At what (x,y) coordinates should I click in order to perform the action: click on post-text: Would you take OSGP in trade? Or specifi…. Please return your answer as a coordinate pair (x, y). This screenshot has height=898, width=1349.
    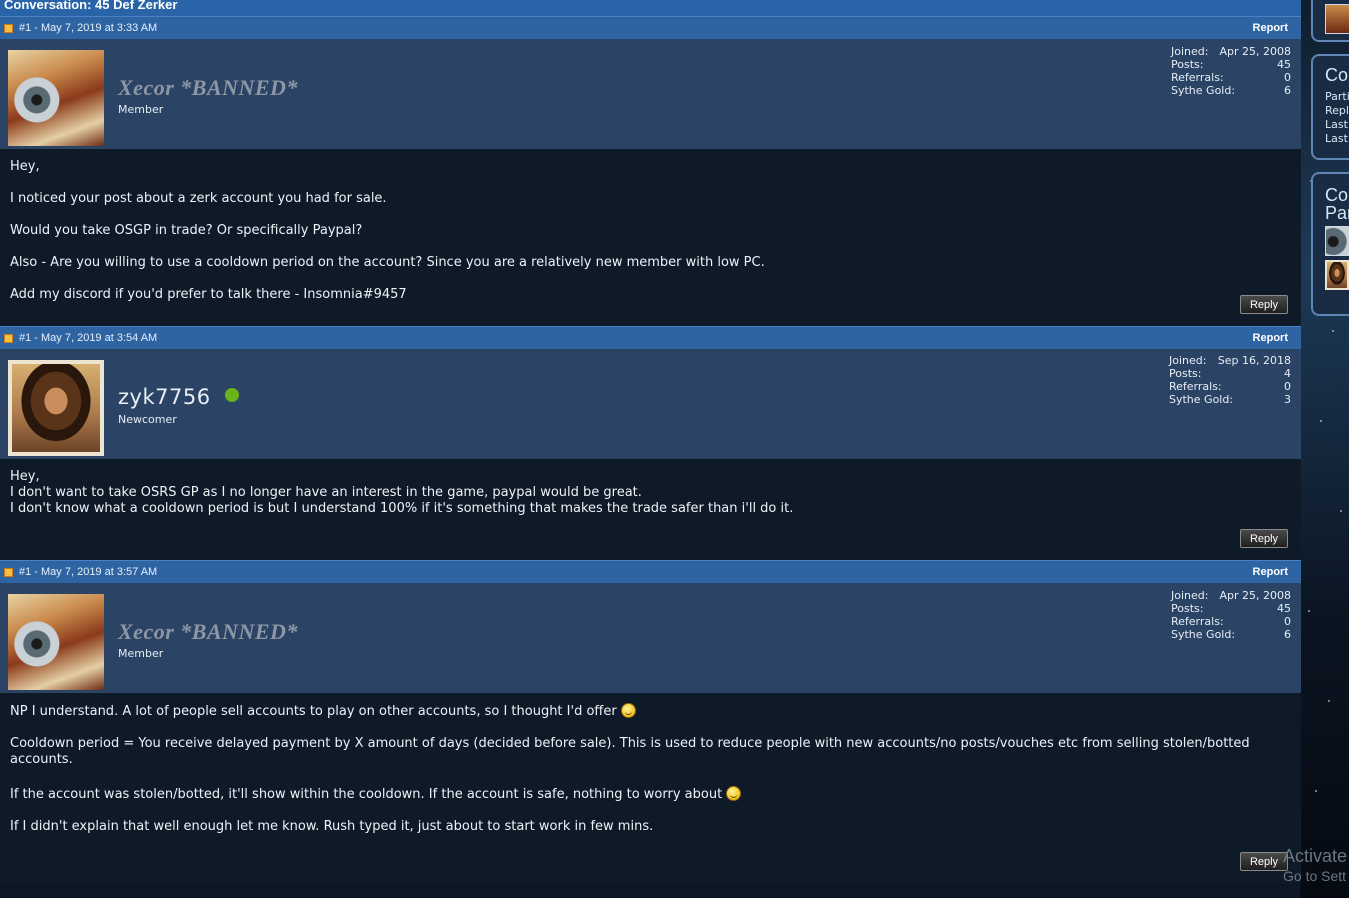
    Looking at the image, I should click on (186, 230).